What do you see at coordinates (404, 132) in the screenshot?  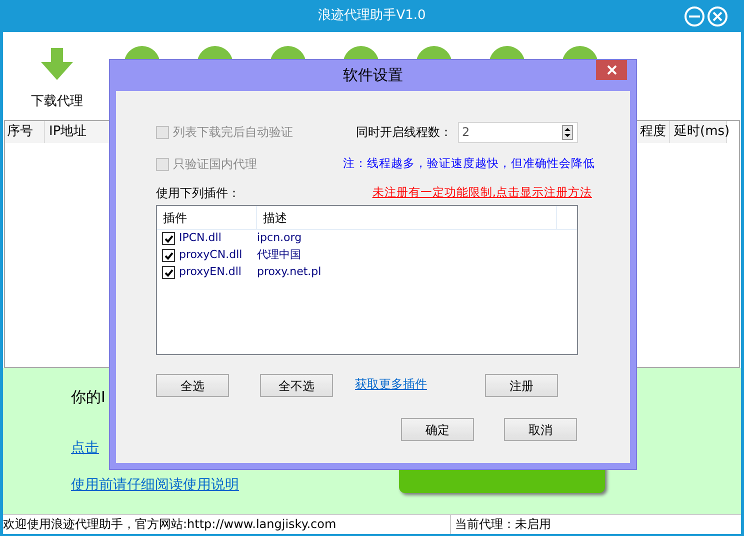 I see `threads-label: 同时开启线程数：` at bounding box center [404, 132].